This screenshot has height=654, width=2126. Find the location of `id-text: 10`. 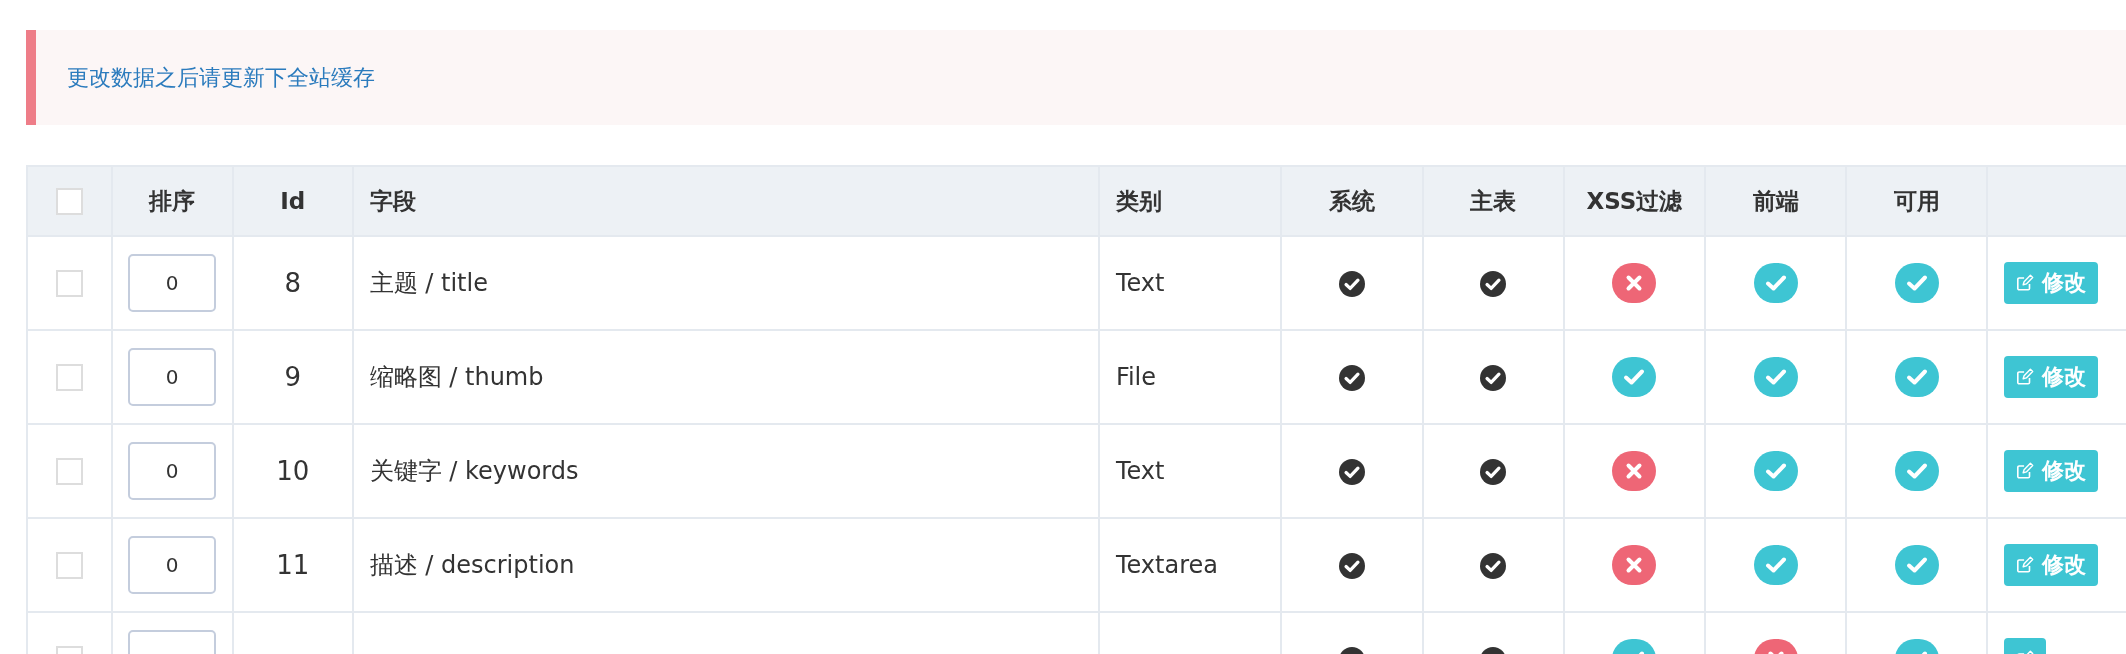

id-text: 10 is located at coordinates (293, 471).